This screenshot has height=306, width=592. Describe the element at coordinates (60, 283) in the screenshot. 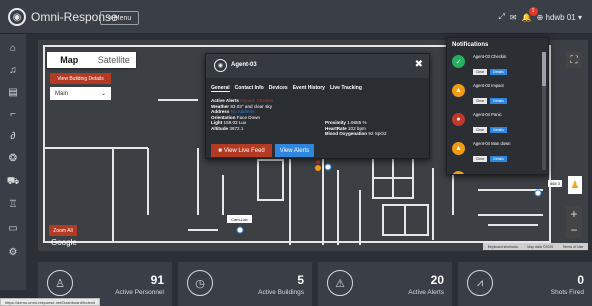

I see `person-icon: ♙` at that location.